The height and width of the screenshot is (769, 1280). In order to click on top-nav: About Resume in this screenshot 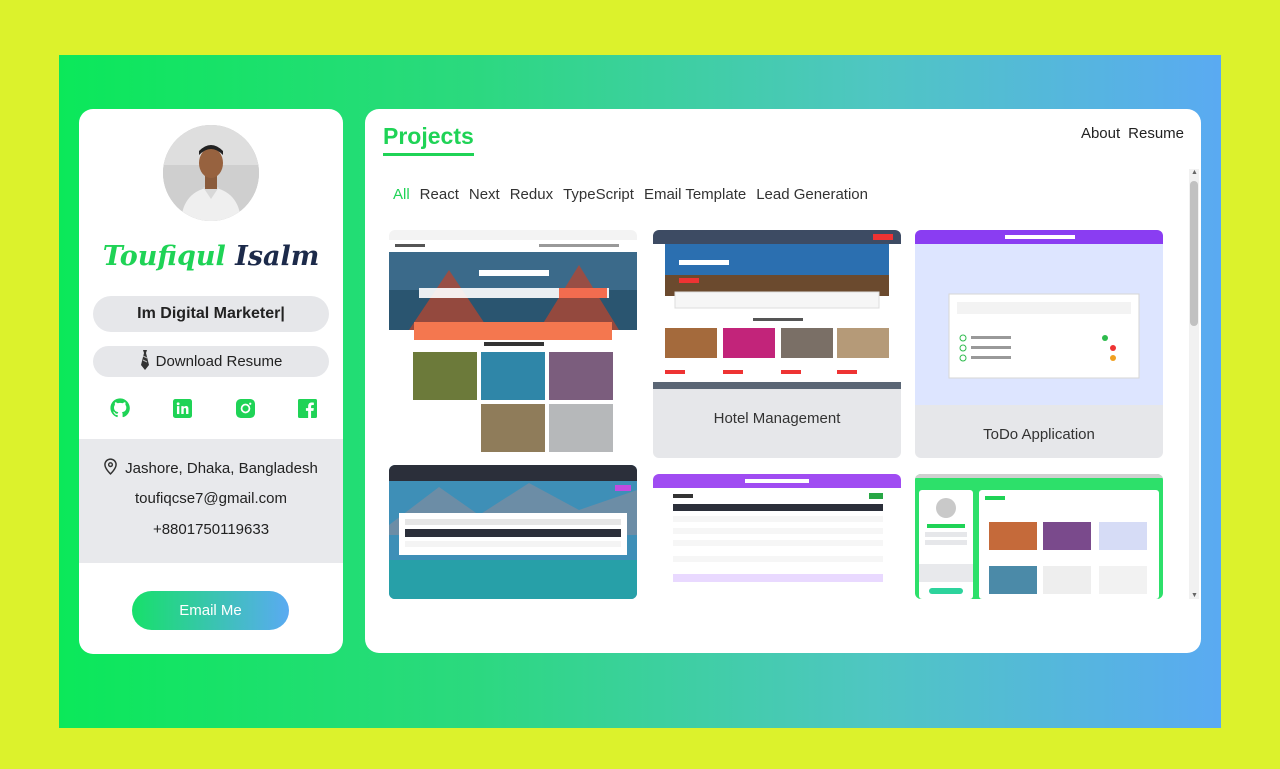, I will do `click(1132, 133)`.